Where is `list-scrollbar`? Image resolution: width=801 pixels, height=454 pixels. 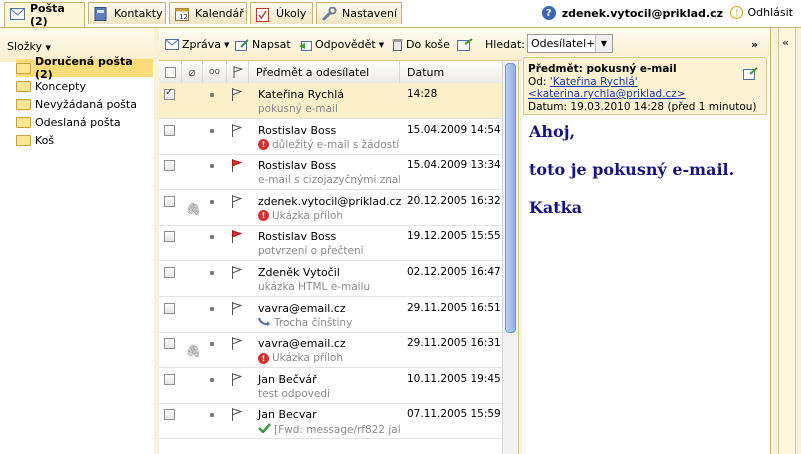
list-scrollbar is located at coordinates (510, 257).